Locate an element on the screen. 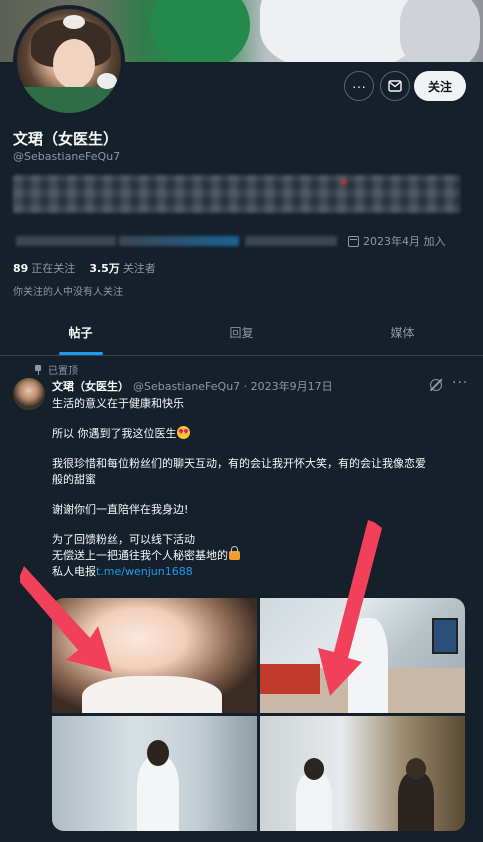 The height and width of the screenshot is (842, 483). avatar-shirt is located at coordinates (69, 100).